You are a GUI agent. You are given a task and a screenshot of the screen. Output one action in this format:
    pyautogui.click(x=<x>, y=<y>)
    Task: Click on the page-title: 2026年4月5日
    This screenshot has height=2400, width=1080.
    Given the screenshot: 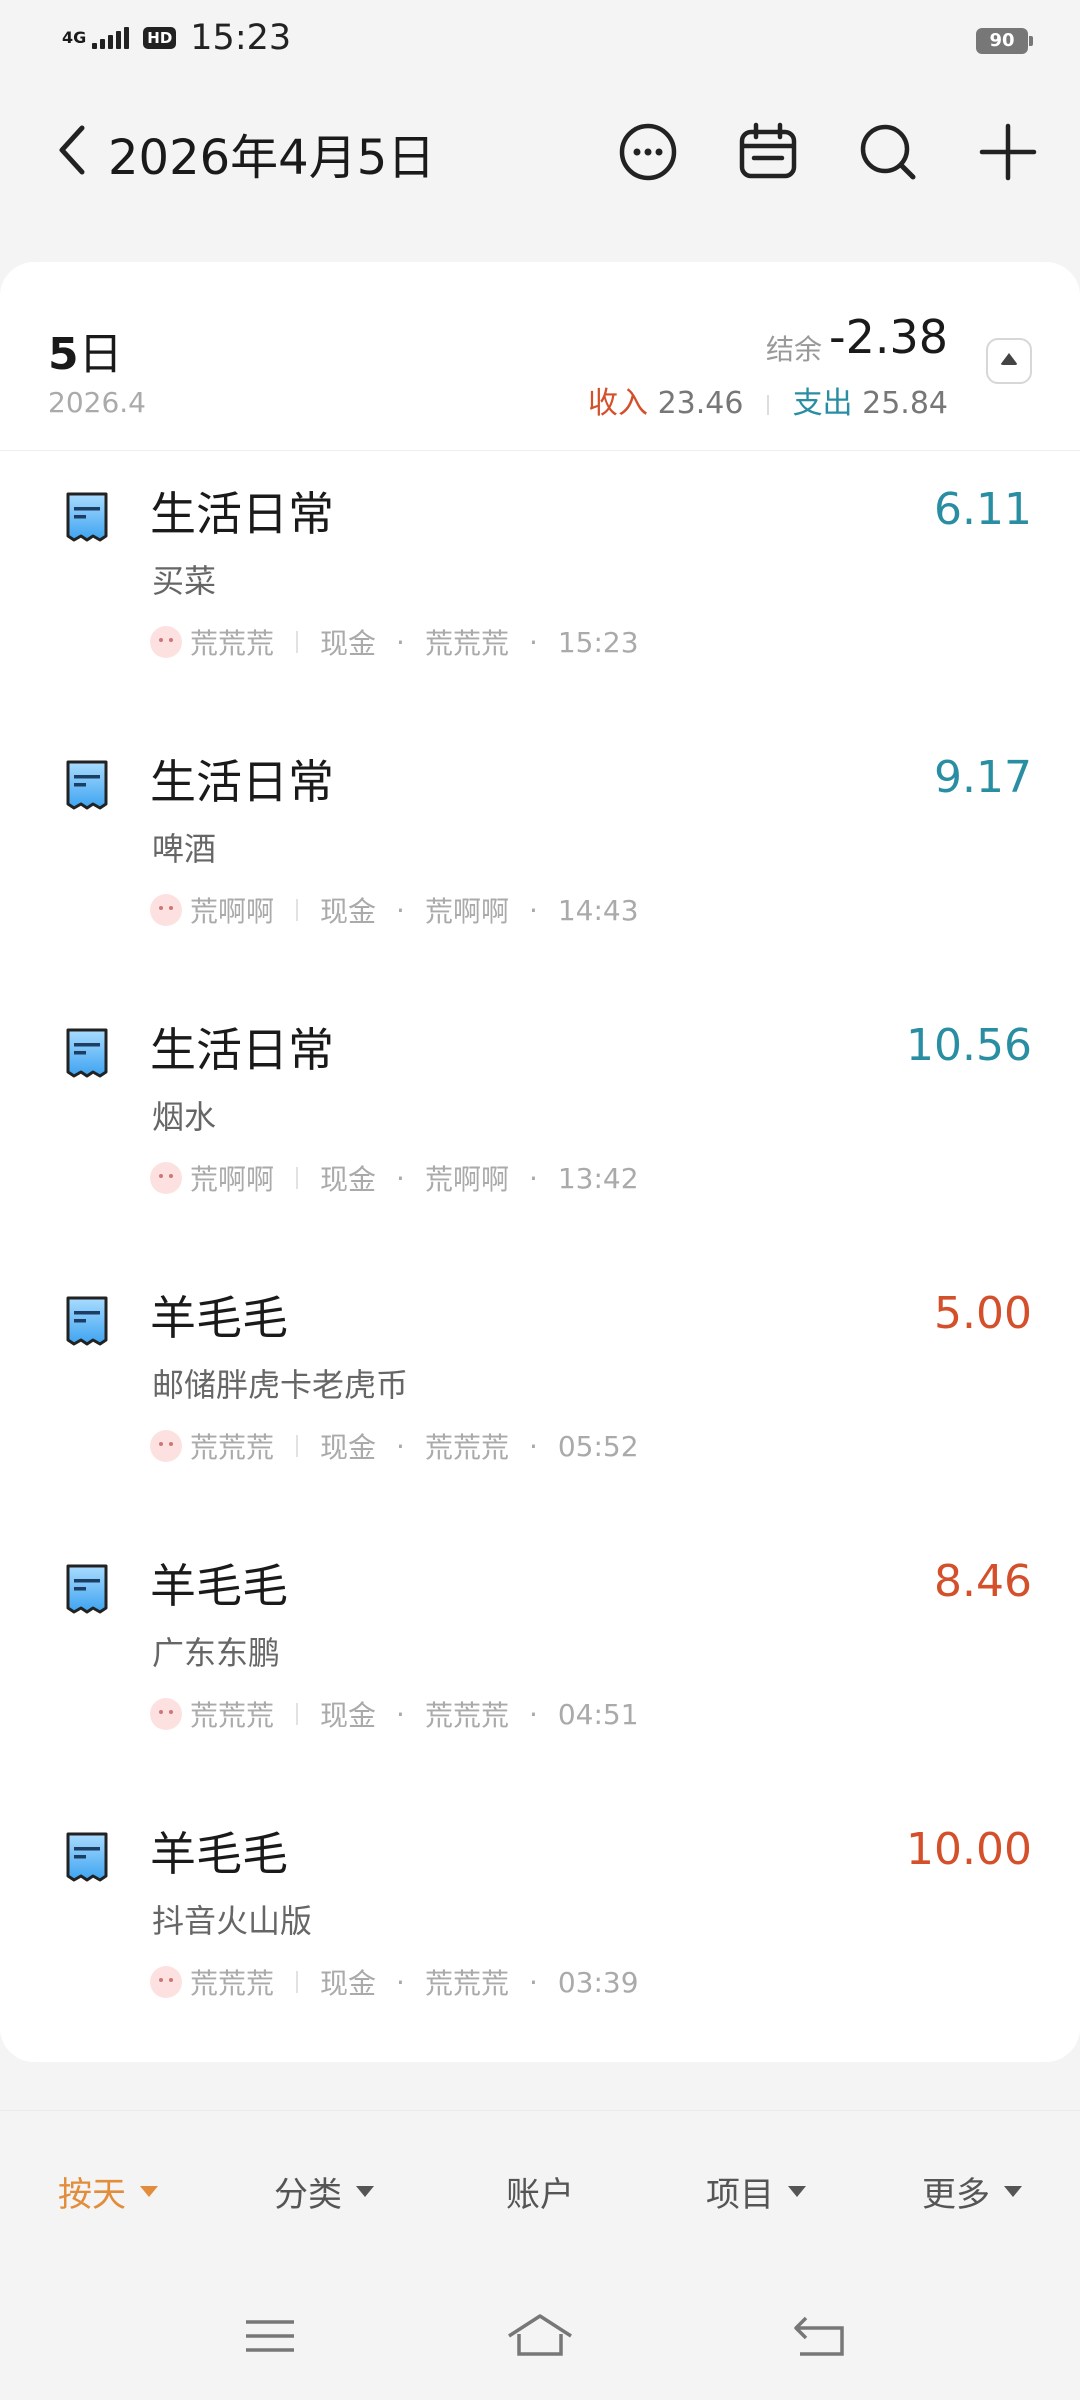 What is the action you would take?
    pyautogui.click(x=272, y=158)
    